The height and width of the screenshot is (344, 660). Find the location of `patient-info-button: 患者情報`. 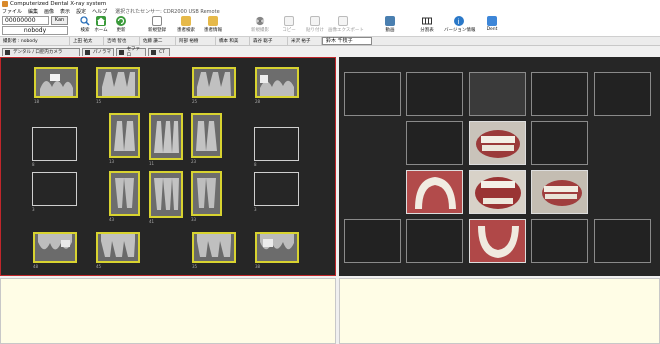

patient-info-button: 患者情報 is located at coordinates (213, 26).